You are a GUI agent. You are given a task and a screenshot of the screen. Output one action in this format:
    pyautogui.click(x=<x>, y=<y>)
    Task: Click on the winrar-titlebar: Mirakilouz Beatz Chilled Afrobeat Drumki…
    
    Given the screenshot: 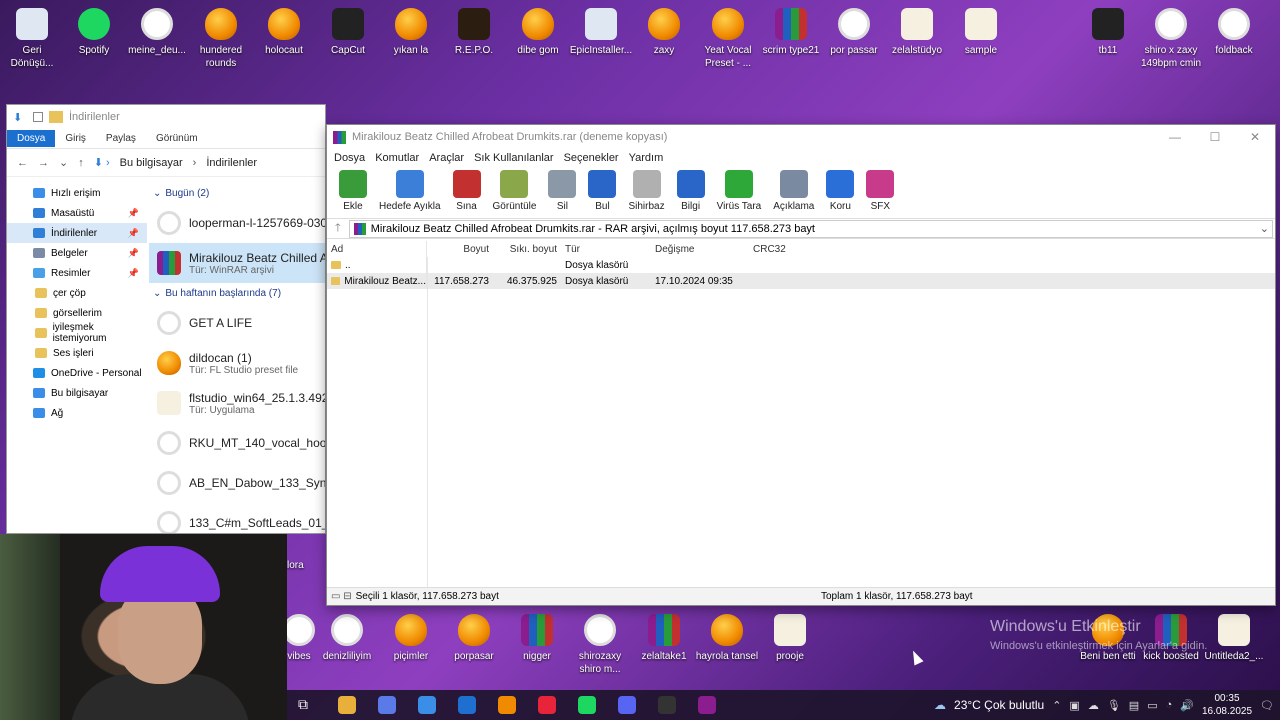 What is the action you would take?
    pyautogui.click(x=801, y=137)
    